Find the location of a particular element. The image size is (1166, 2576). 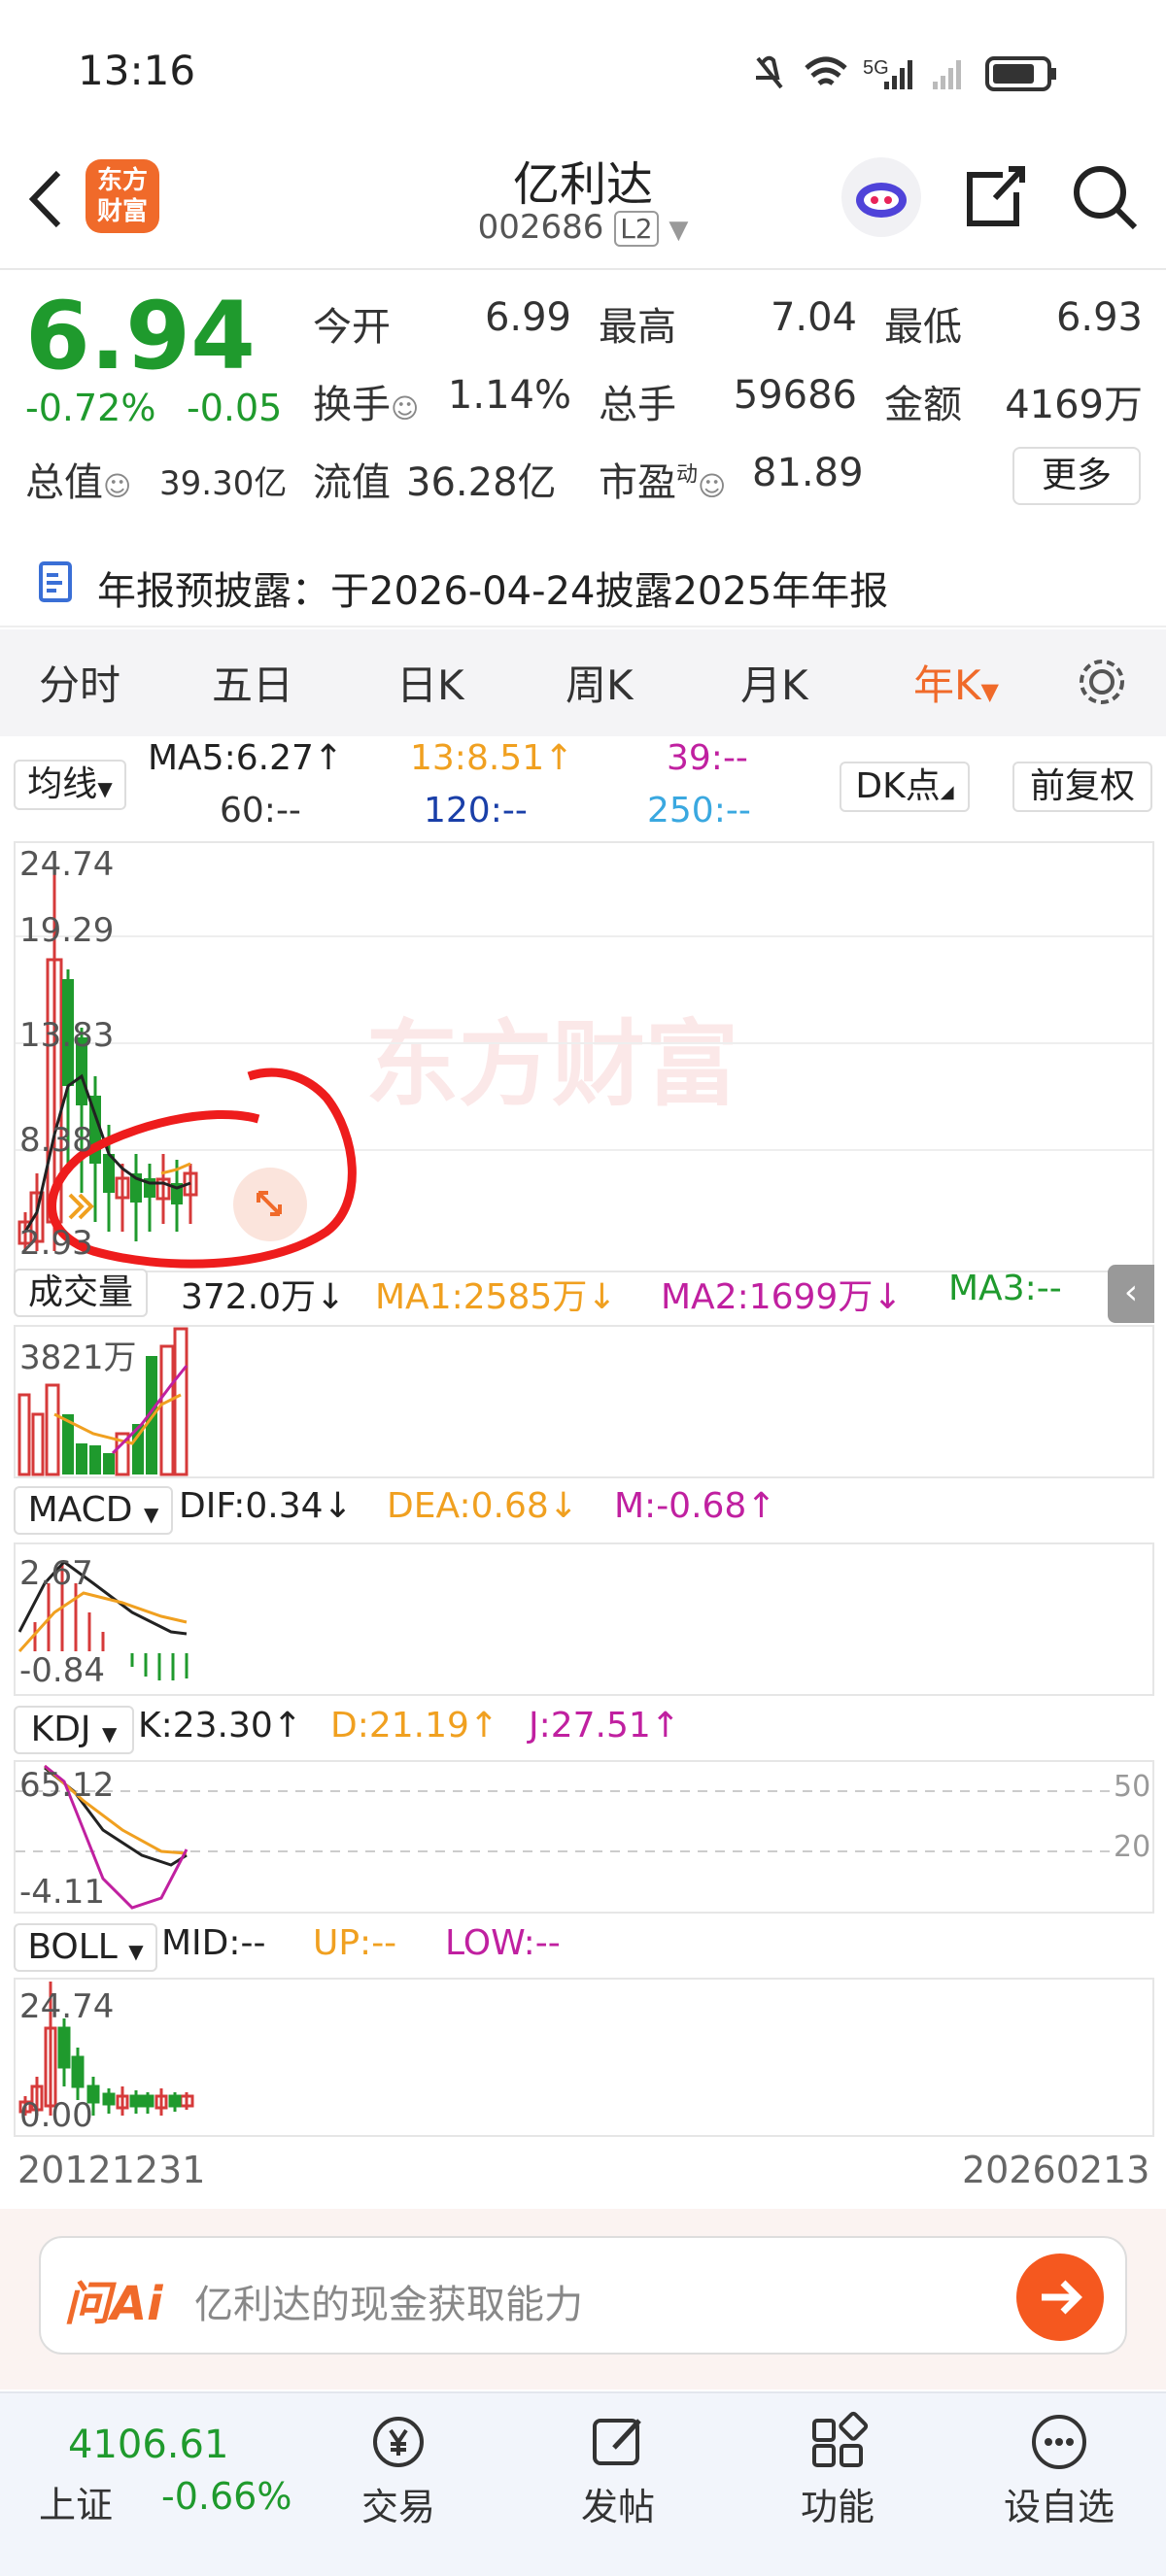

gear-icon is located at coordinates (1102, 682).